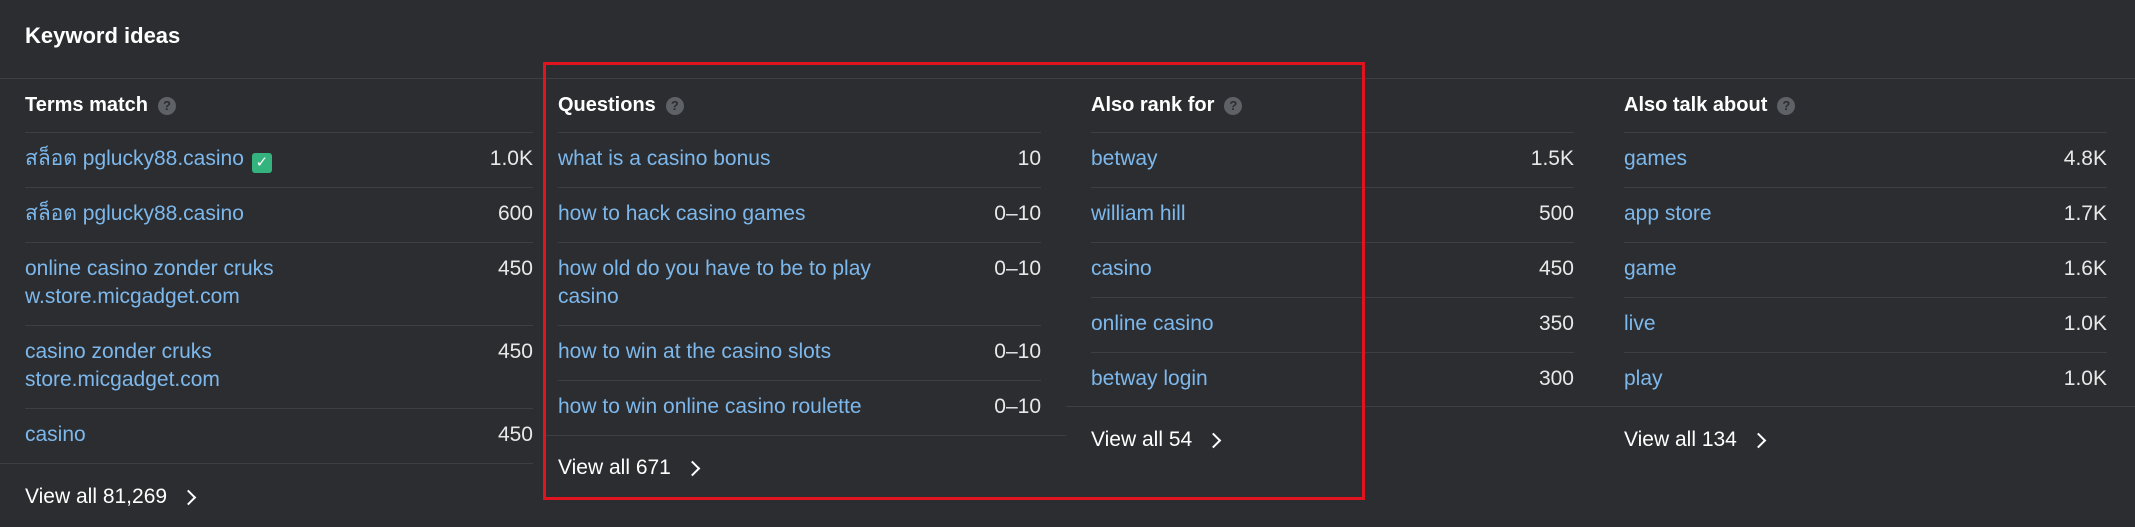 Image resolution: width=2135 pixels, height=527 pixels. What do you see at coordinates (1124, 159) in the screenshot?
I see `keyword-link: betway` at bounding box center [1124, 159].